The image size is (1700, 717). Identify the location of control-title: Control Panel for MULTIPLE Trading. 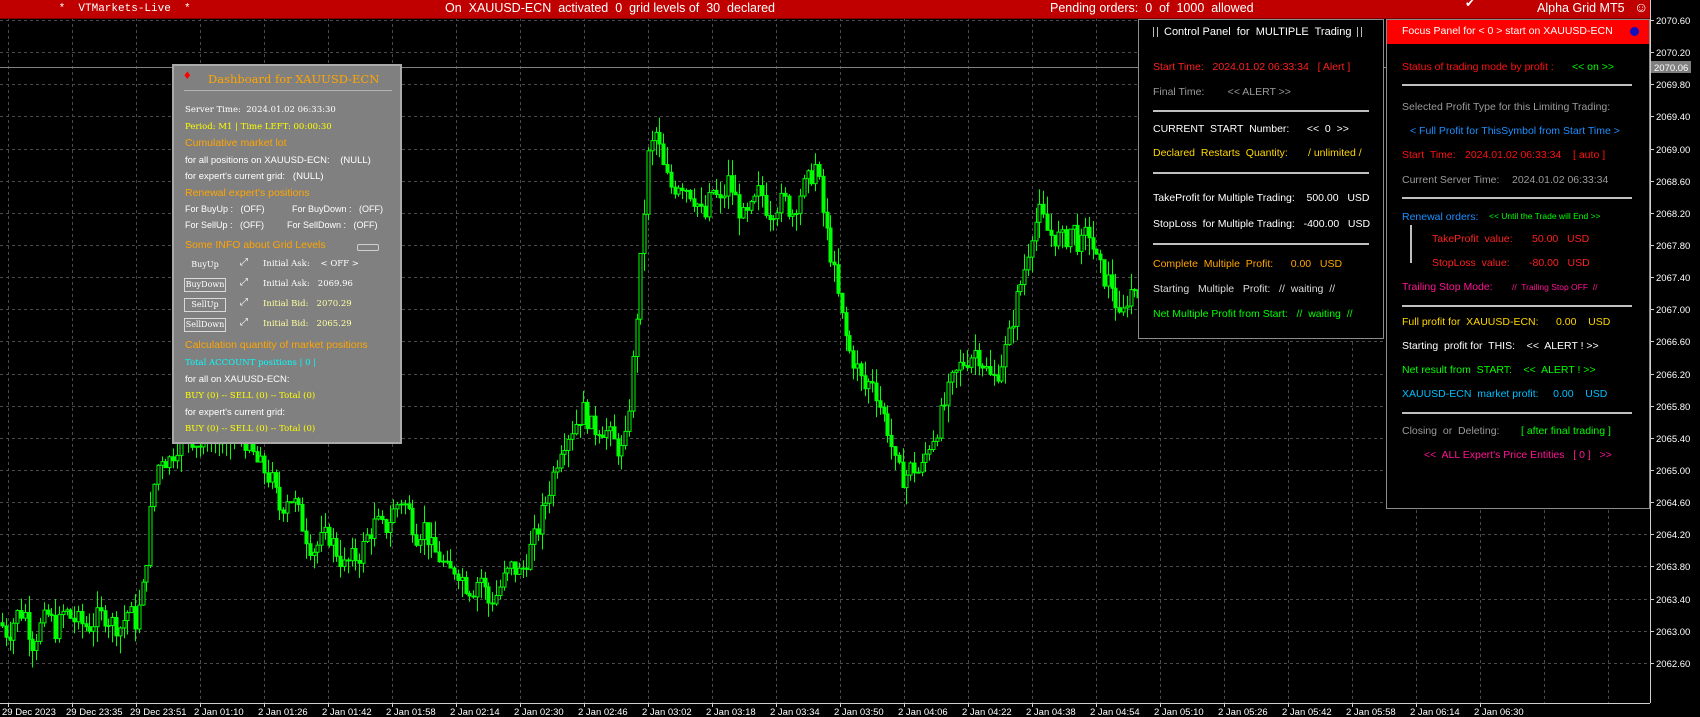
(1258, 32).